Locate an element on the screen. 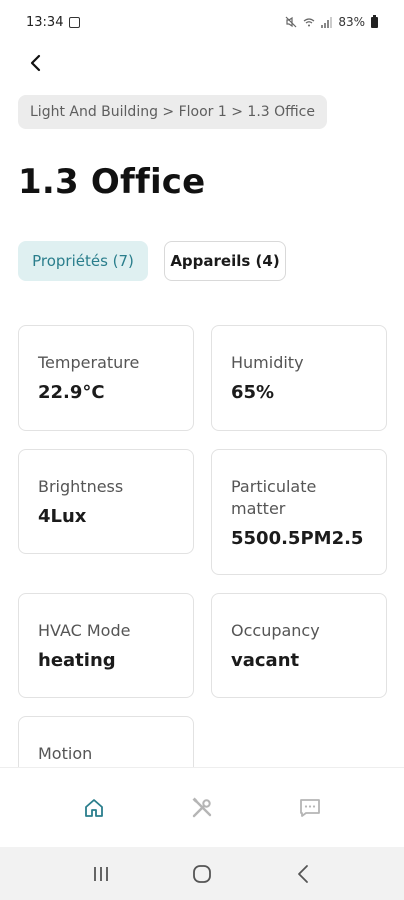 The height and width of the screenshot is (900, 404). recents-icon is located at coordinates (100, 873).